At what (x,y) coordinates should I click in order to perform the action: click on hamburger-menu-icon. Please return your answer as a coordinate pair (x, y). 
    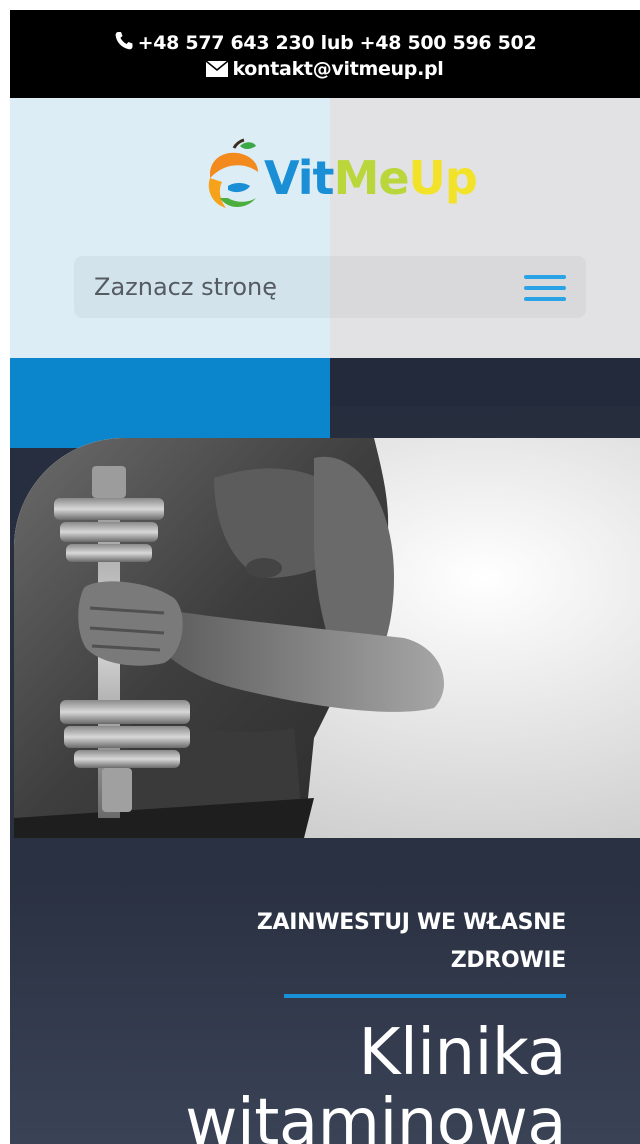
    Looking at the image, I should click on (545, 288).